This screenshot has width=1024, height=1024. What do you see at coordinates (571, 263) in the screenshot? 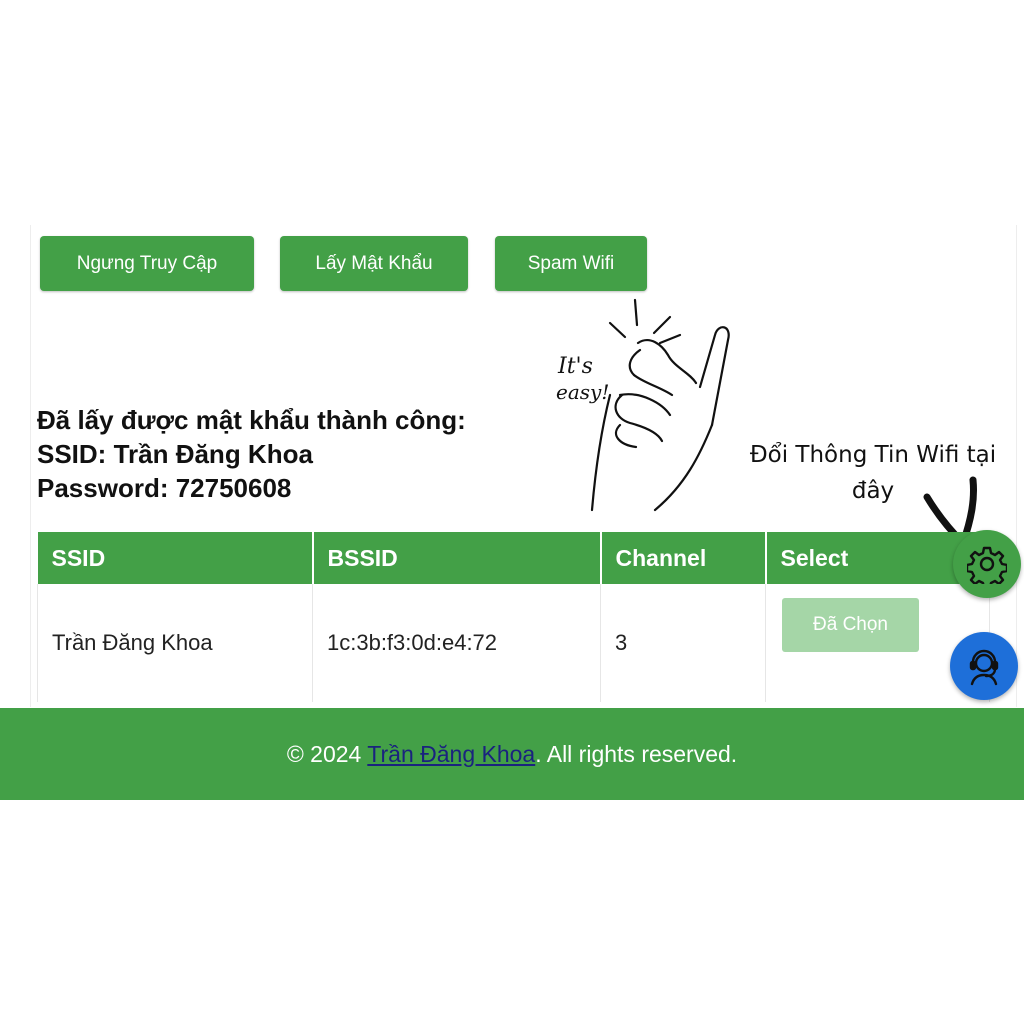
I see `spam-wifi-button: Spam Wifi` at bounding box center [571, 263].